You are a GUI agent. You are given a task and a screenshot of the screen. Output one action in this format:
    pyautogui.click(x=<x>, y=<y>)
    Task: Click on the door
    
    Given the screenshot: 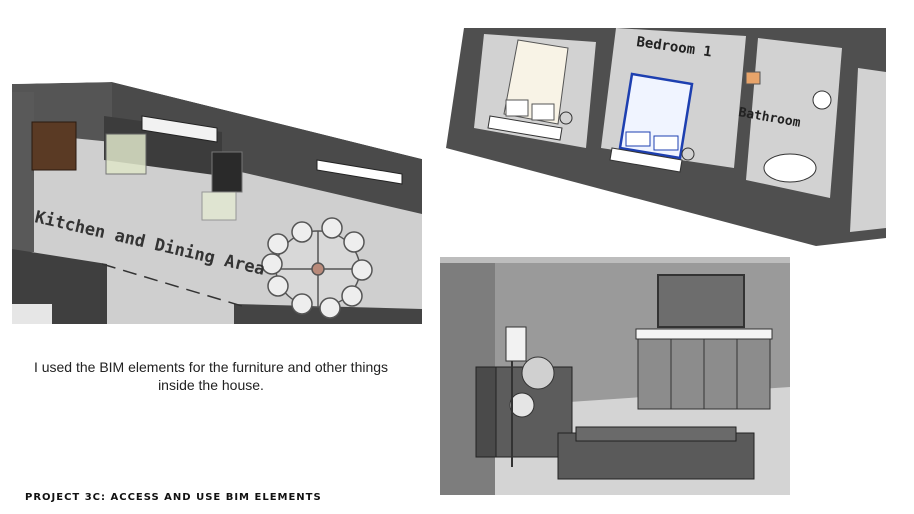 What is the action you would take?
    pyautogui.click(x=54, y=146)
    